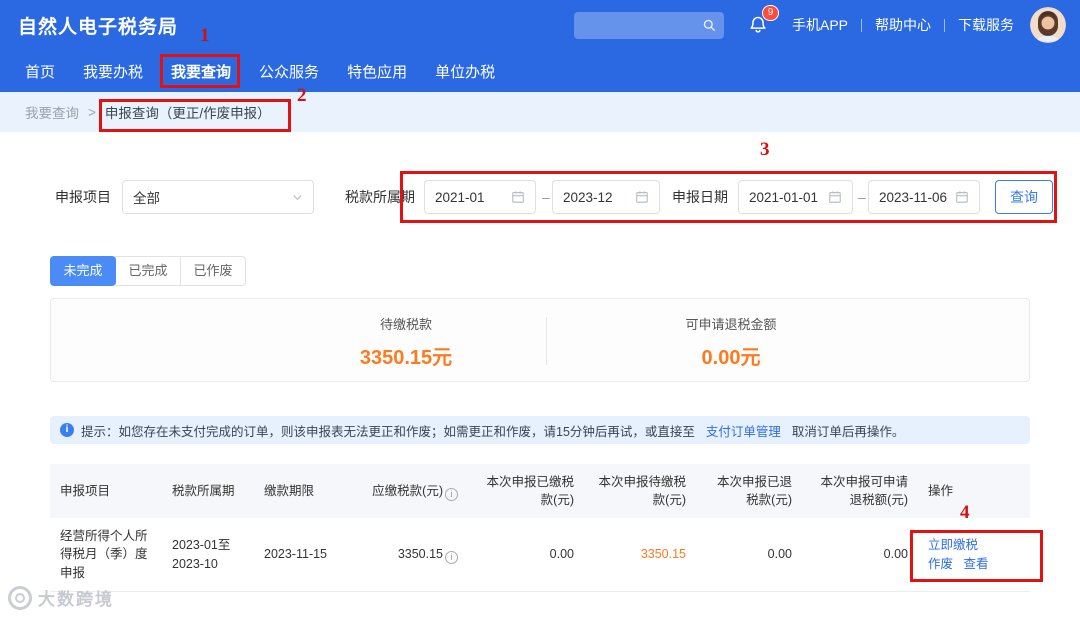 This screenshot has height=620, width=1080. I want to click on col-refundable: 本次申报可申请退税额(元), so click(864, 491).